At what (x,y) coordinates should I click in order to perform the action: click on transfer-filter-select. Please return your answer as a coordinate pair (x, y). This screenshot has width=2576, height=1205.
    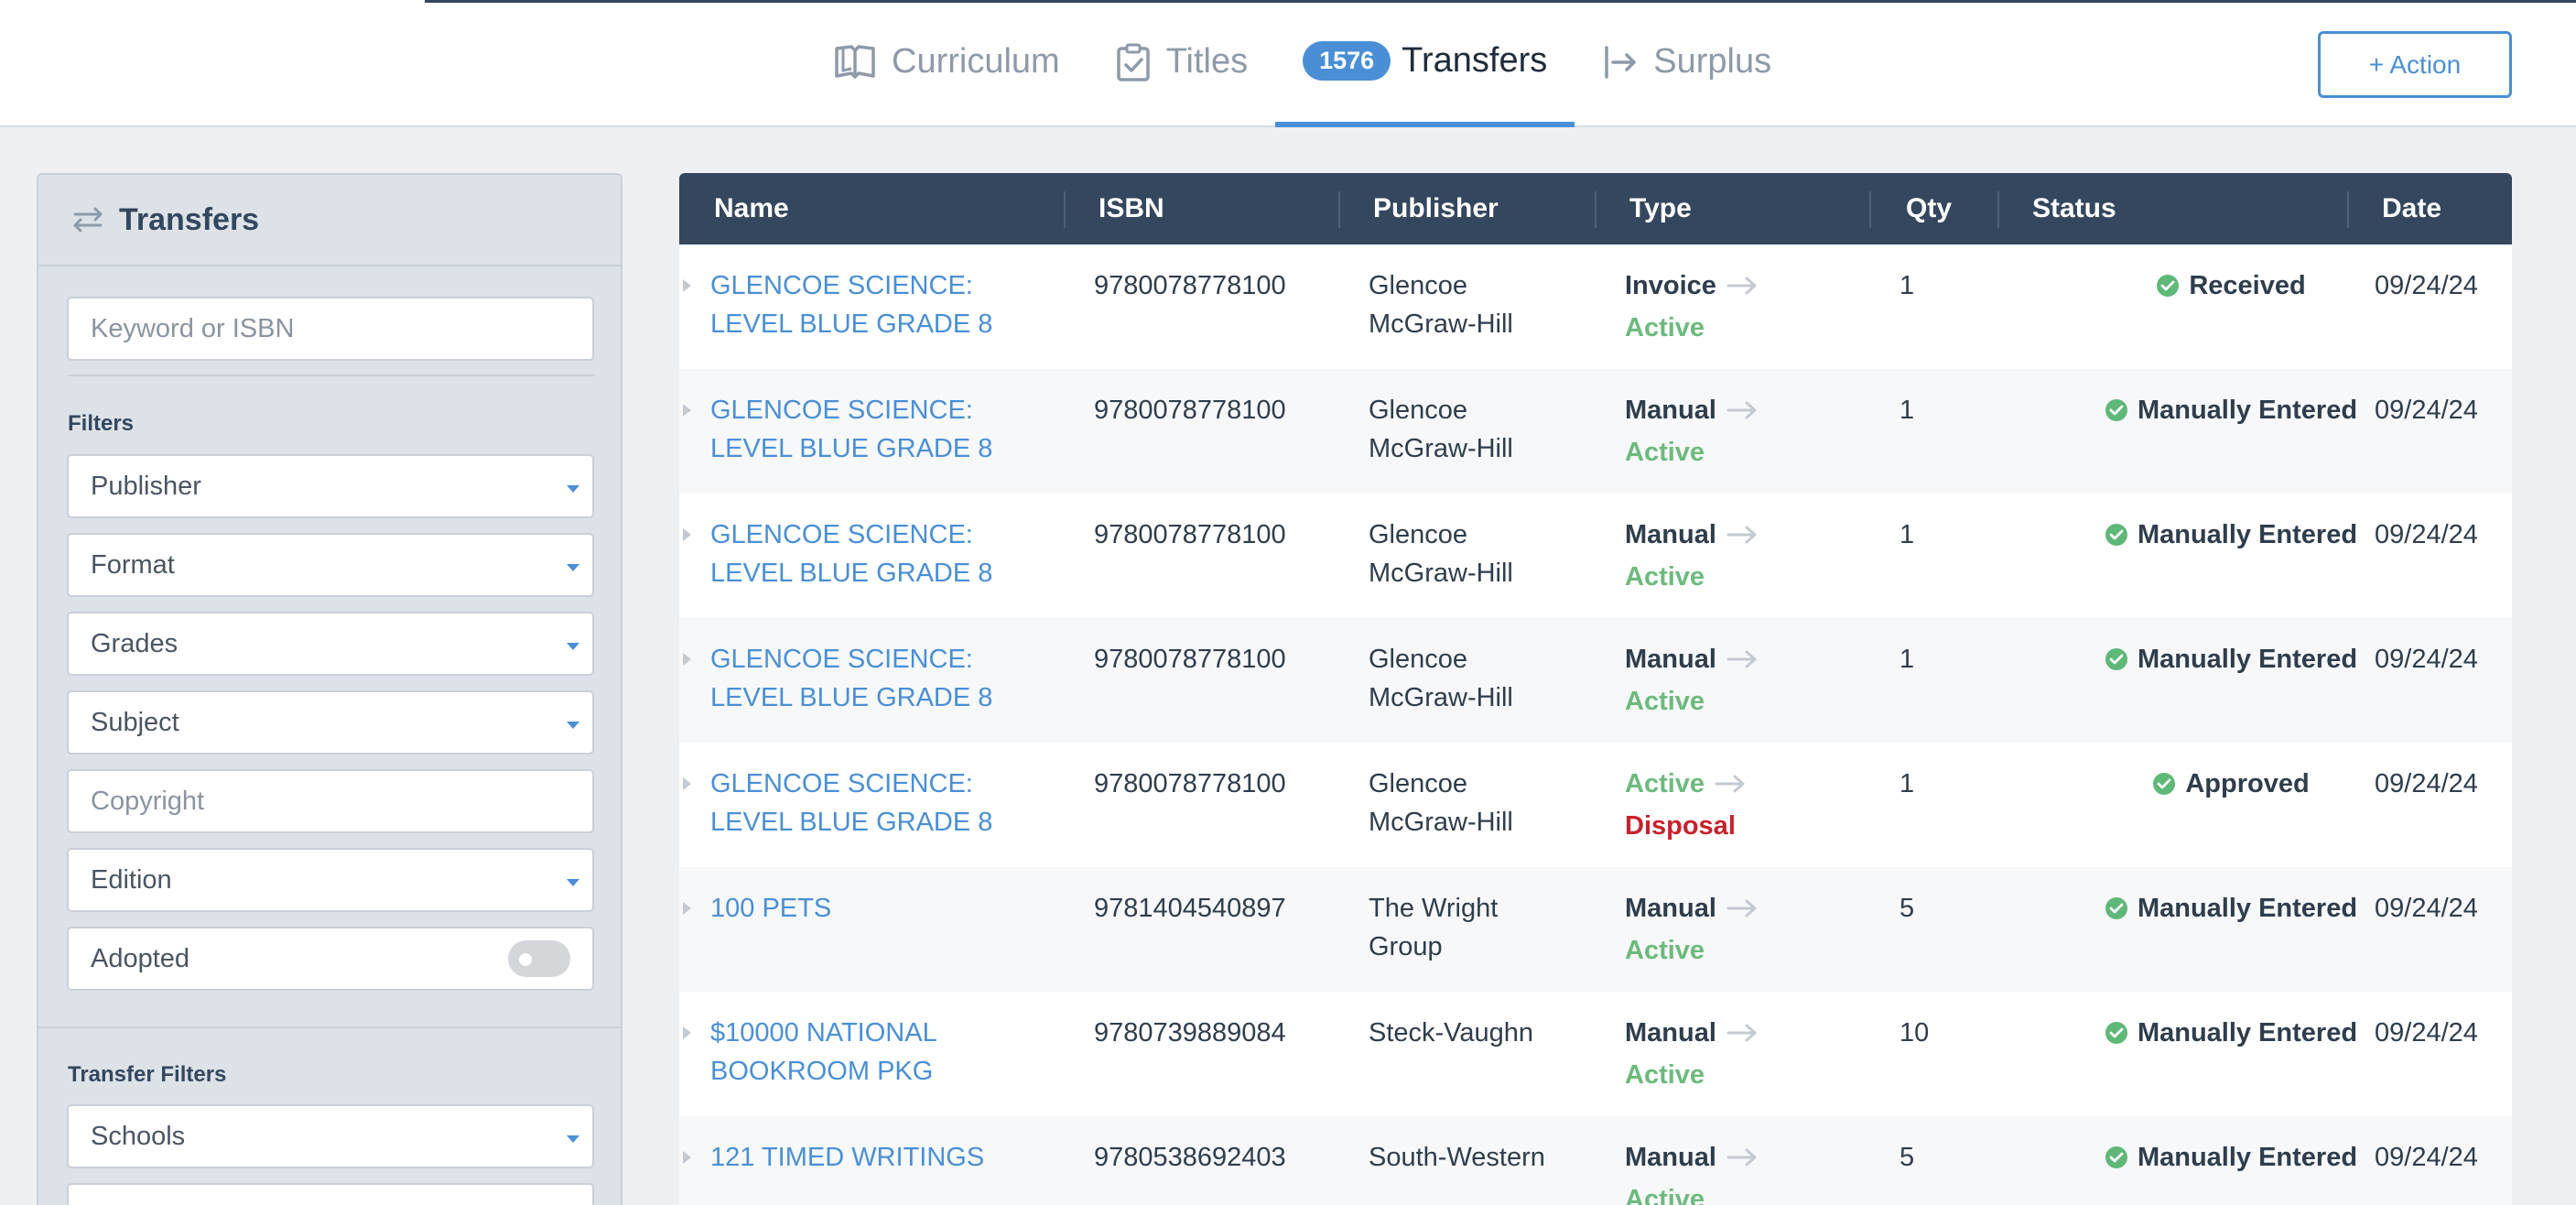
    Looking at the image, I should click on (331, 1194).